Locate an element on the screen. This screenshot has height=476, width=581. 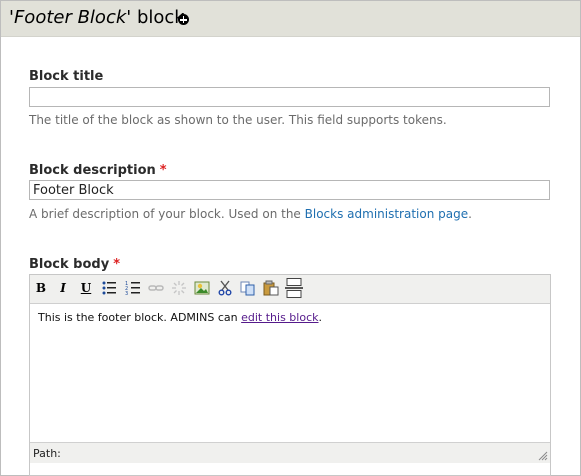
page-break-icon is located at coordinates (294, 288).